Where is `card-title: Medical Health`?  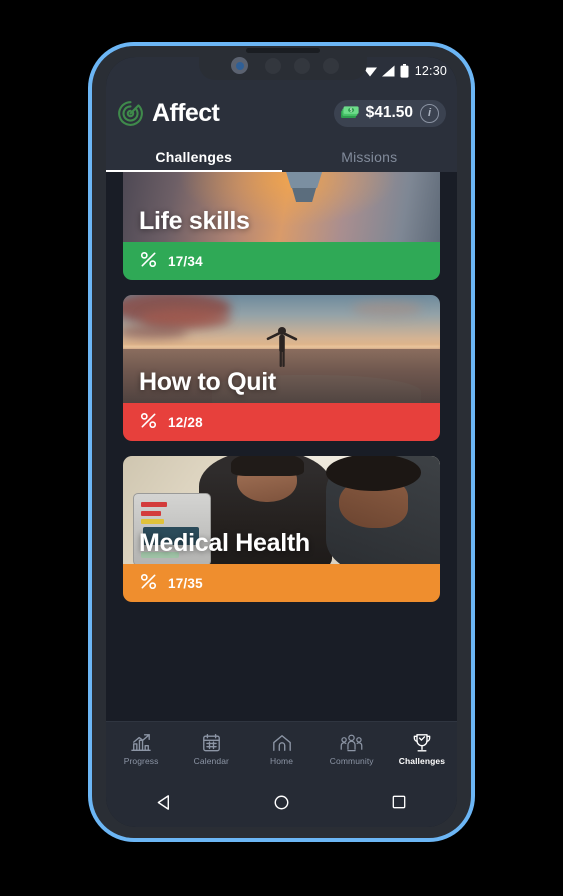 card-title: Medical Health is located at coordinates (224, 543).